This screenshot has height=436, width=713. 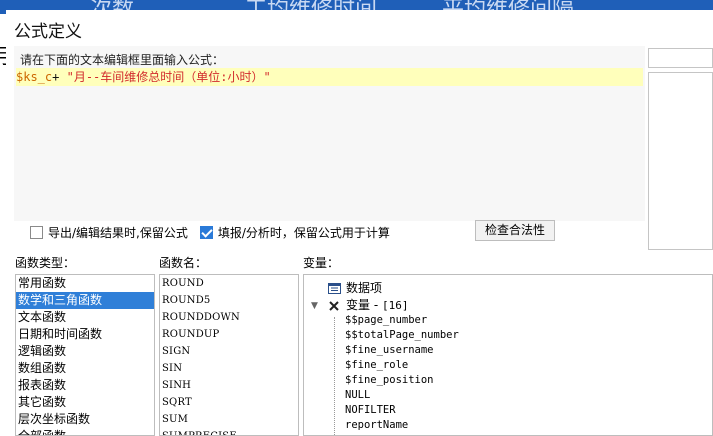 What do you see at coordinates (229, 334) in the screenshot?
I see `function-name-item: ROUNDUP` at bounding box center [229, 334].